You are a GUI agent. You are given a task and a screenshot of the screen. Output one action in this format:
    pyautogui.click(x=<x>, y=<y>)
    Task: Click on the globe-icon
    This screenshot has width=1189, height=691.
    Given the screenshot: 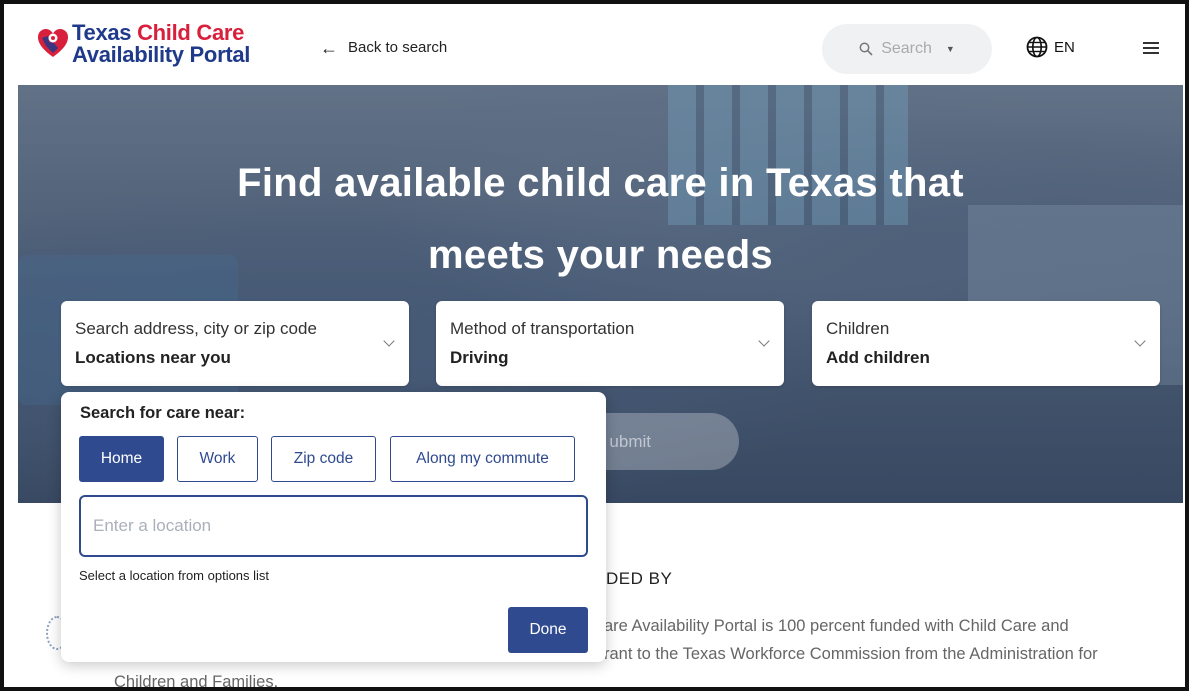 What is the action you would take?
    pyautogui.click(x=1037, y=47)
    